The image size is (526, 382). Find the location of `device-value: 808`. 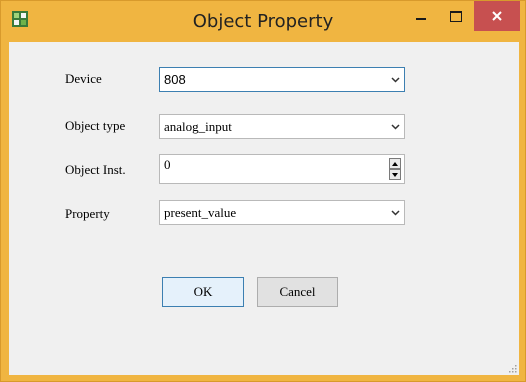

device-value: 808 is located at coordinates (175, 79).